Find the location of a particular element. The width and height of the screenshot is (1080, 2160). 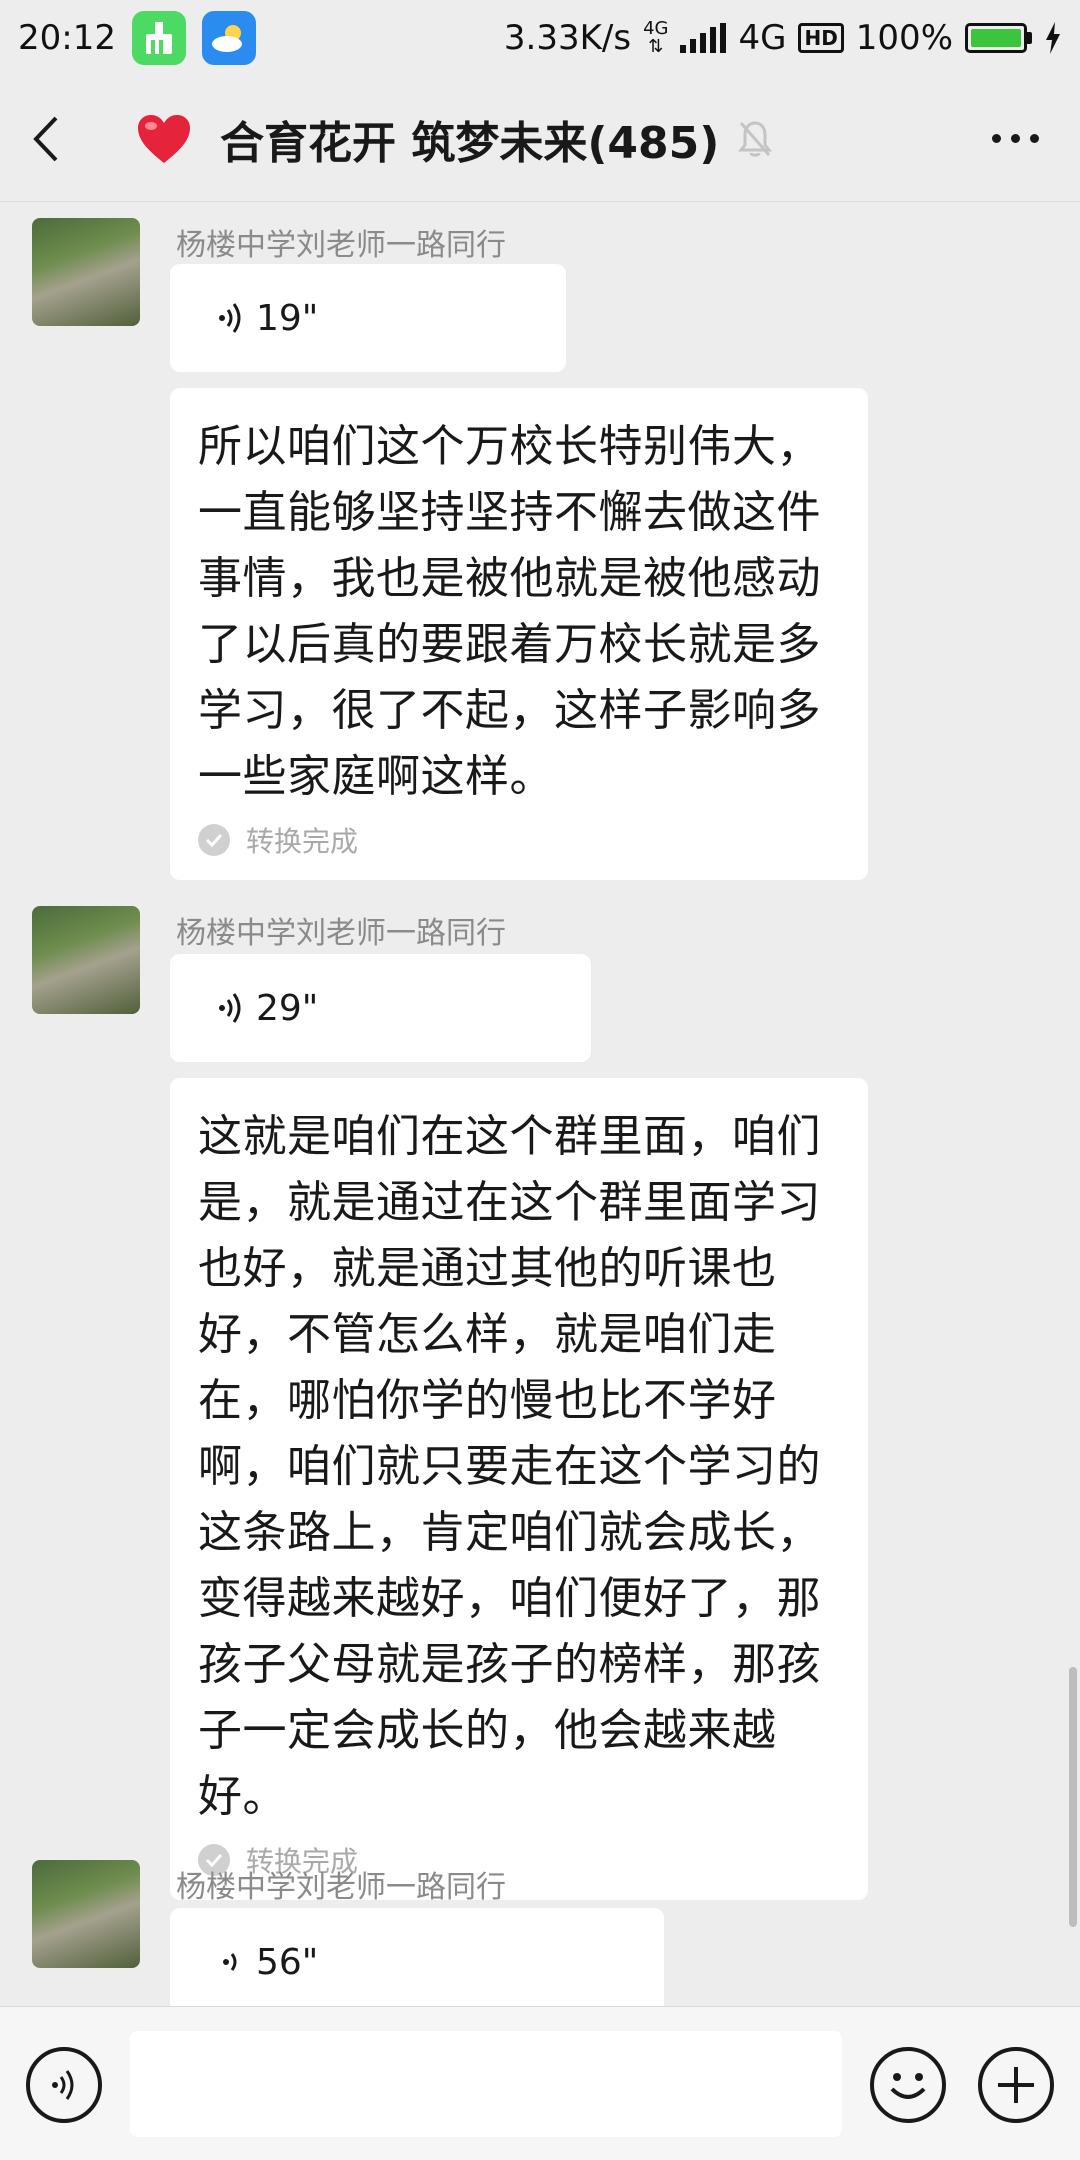

chat-header: 合育花开 筑梦未来(485) is located at coordinates (540, 139).